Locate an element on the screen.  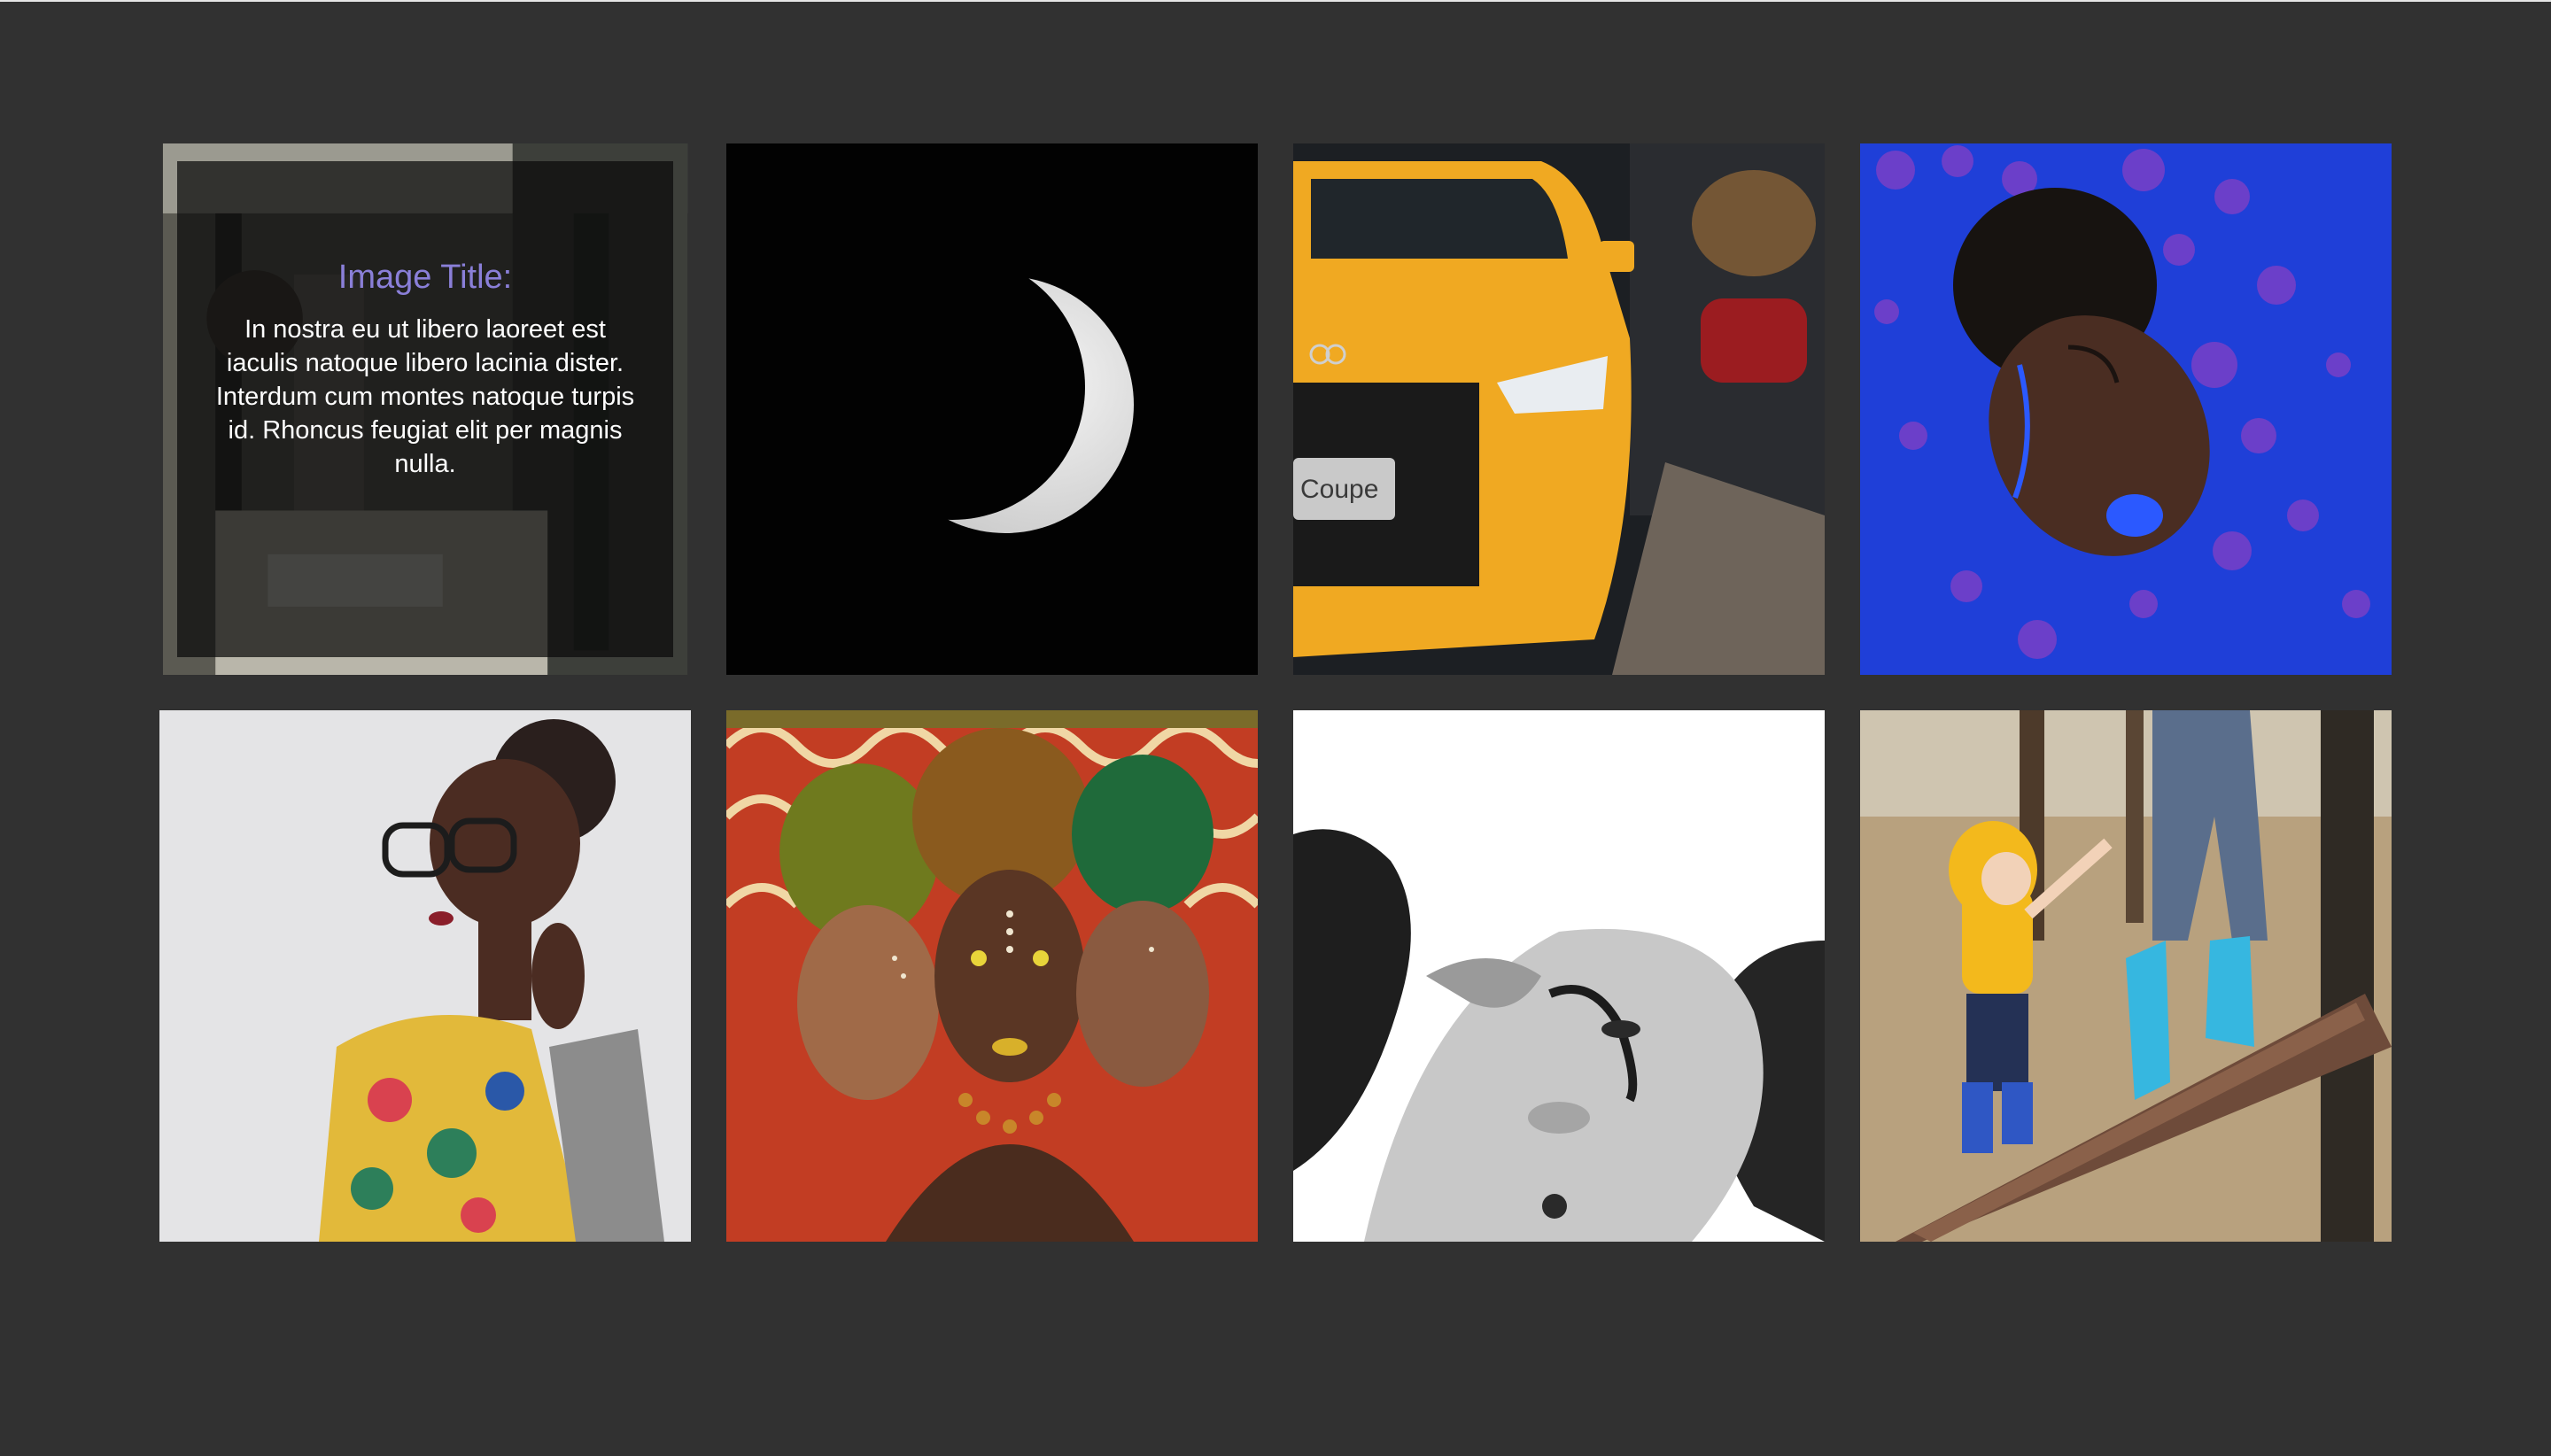
license-plate-text: Coupe is located at coordinates (1339, 489).